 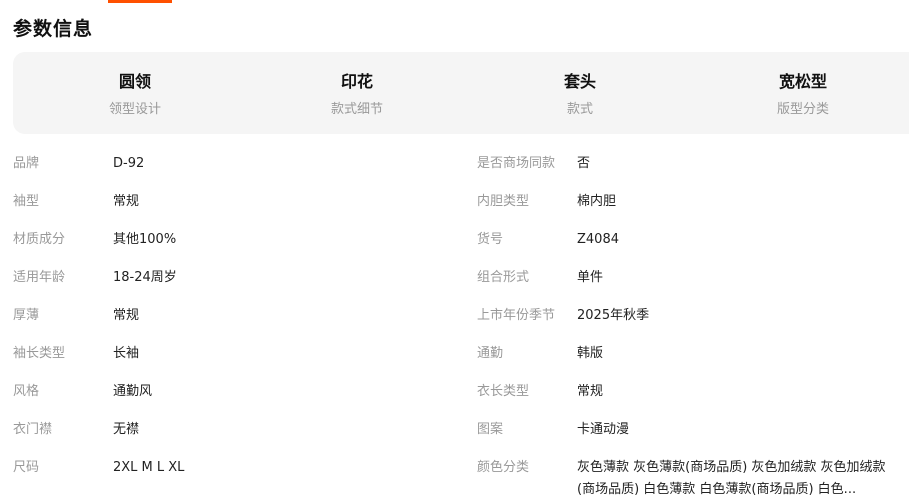 I want to click on param-value: 棉内胆, so click(x=597, y=201).